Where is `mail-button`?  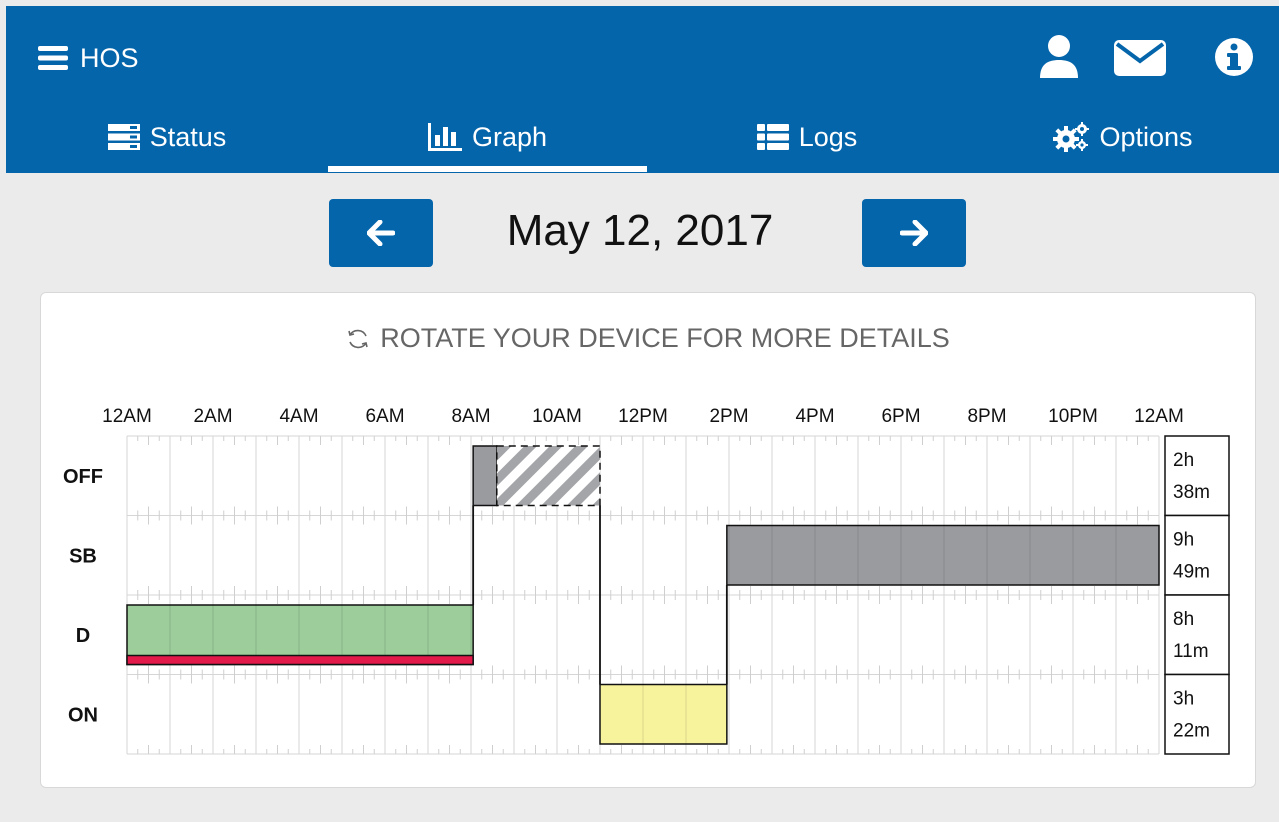
mail-button is located at coordinates (1139, 59).